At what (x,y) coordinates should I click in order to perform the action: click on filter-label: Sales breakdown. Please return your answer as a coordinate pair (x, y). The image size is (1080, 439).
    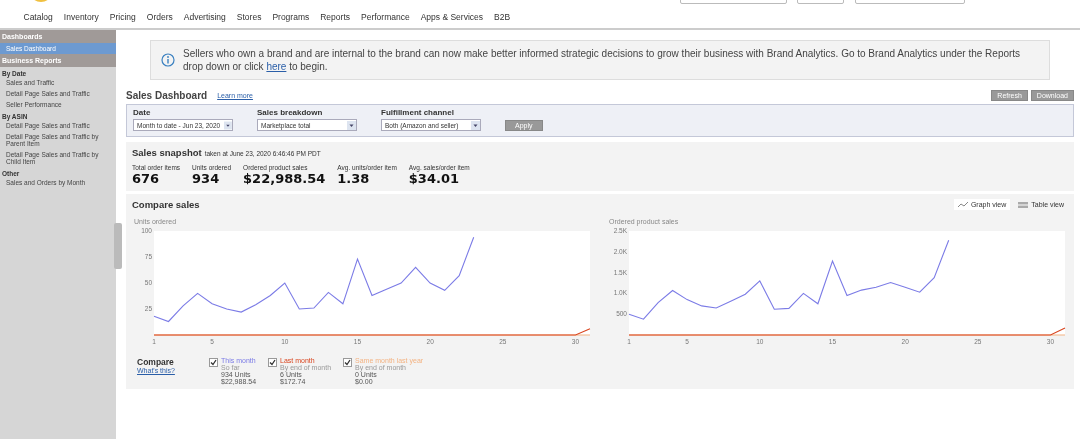
    Looking at the image, I should click on (290, 112).